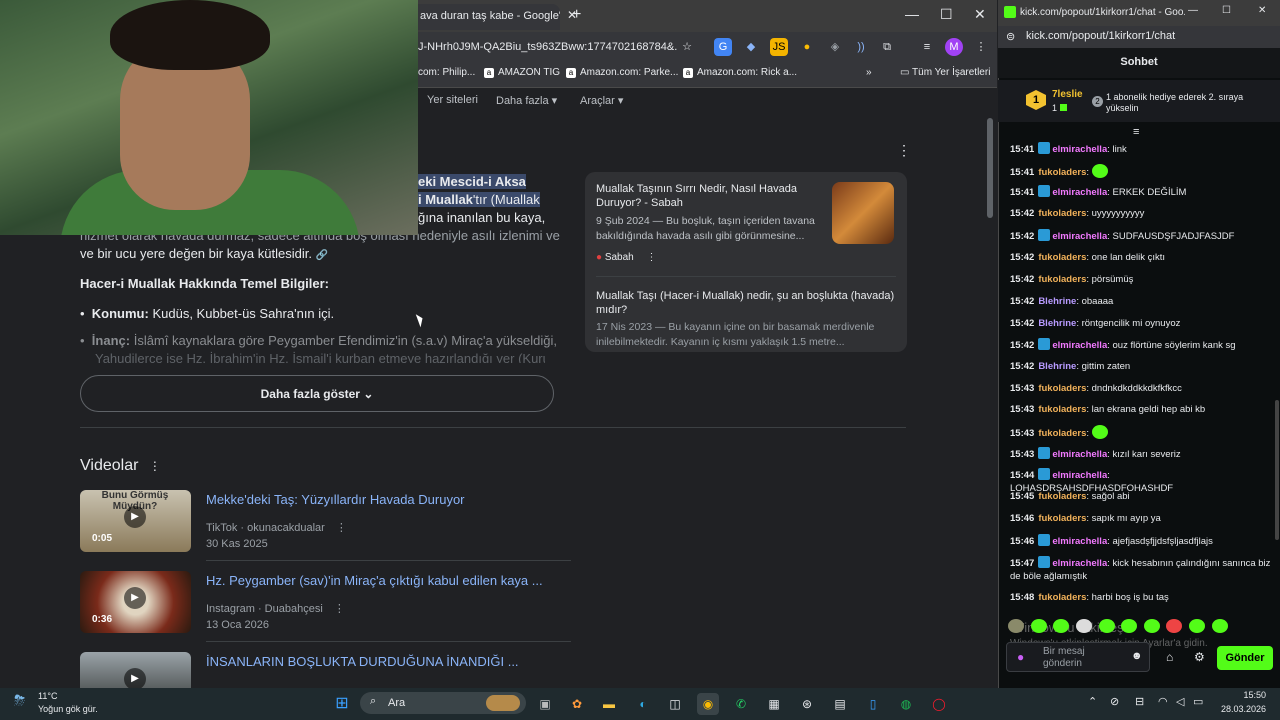  I want to click on opera-icon: ◯, so click(939, 704).